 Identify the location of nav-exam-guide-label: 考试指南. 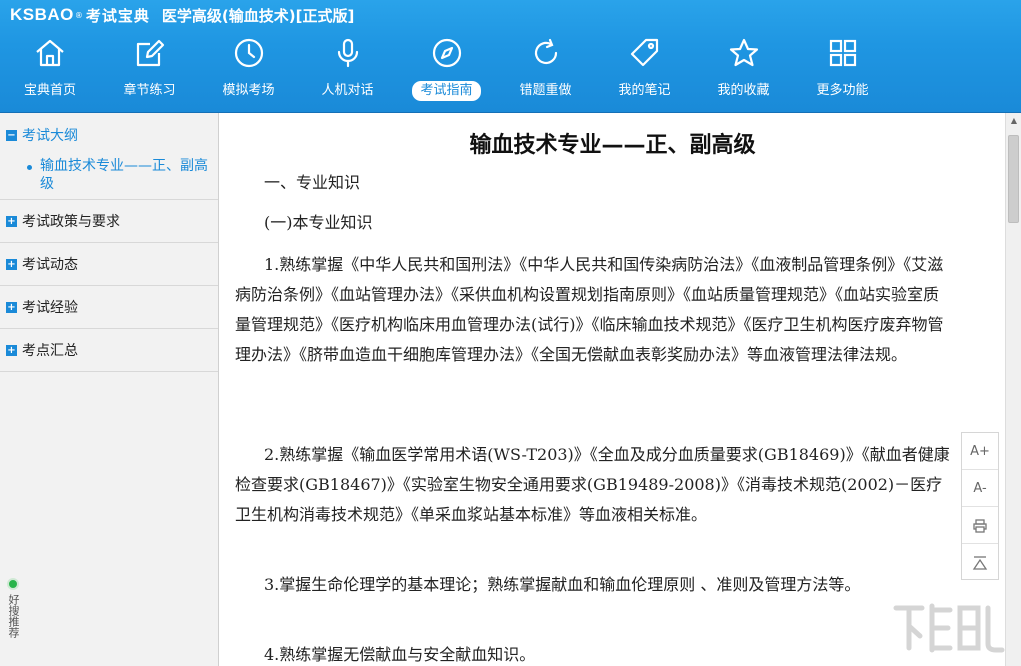
(446, 91).